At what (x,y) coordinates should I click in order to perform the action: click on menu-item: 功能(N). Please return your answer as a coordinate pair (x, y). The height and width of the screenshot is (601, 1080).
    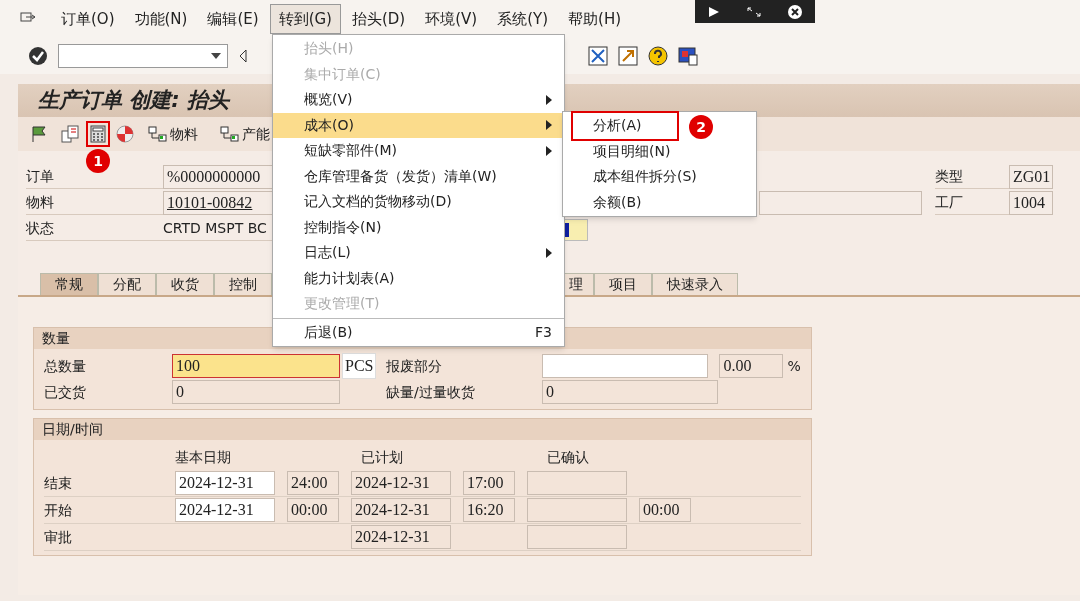
    Looking at the image, I should click on (161, 19).